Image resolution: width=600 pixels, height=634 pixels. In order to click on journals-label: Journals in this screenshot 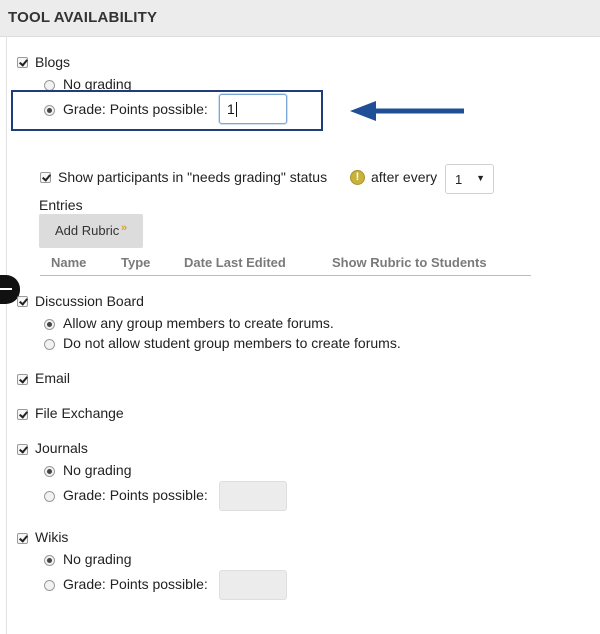, I will do `click(61, 448)`.